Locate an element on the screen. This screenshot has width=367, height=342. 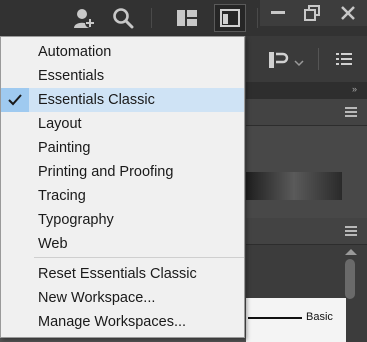
menu-item-label: Tracing is located at coordinates (62, 196).